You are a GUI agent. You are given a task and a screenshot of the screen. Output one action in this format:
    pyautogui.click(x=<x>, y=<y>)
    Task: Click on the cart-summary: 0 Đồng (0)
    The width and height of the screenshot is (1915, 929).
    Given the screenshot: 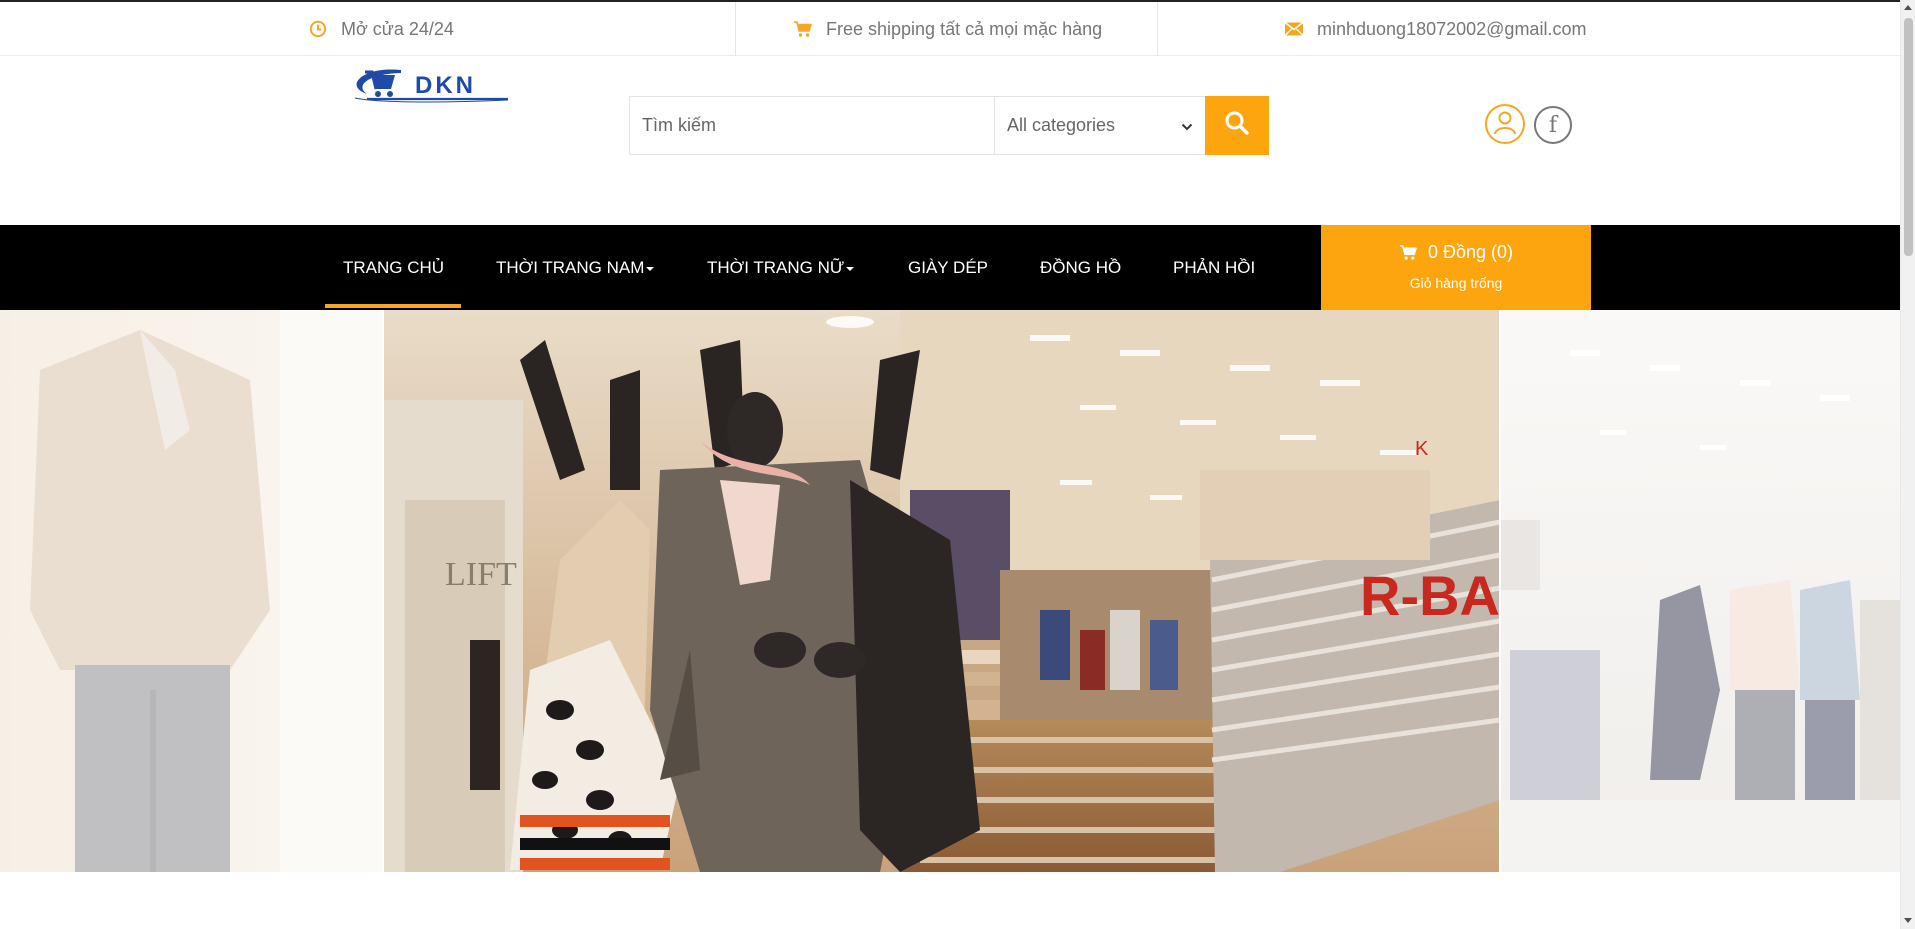 What is the action you would take?
    pyautogui.click(x=1456, y=252)
    